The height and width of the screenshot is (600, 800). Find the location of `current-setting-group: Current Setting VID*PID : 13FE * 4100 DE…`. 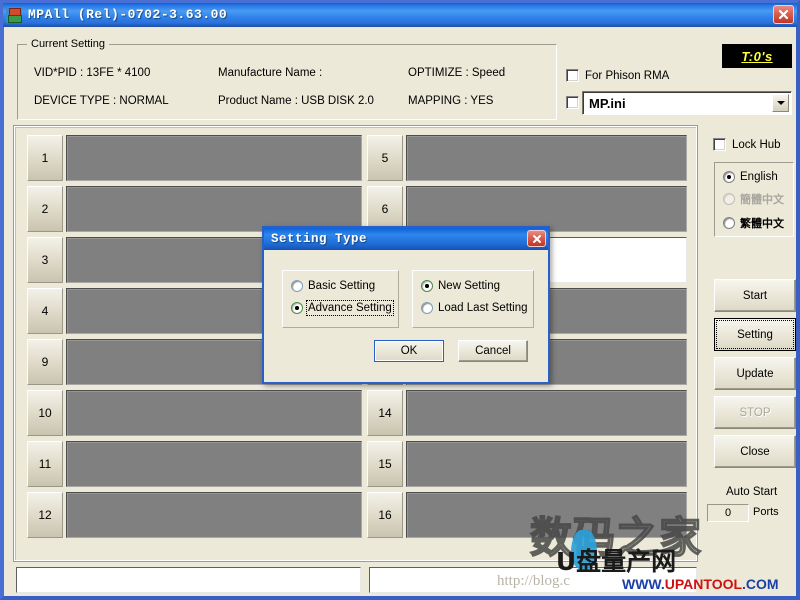

current-setting-group: Current Setting VID*PID : 13FE * 4100 DE… is located at coordinates (287, 79).